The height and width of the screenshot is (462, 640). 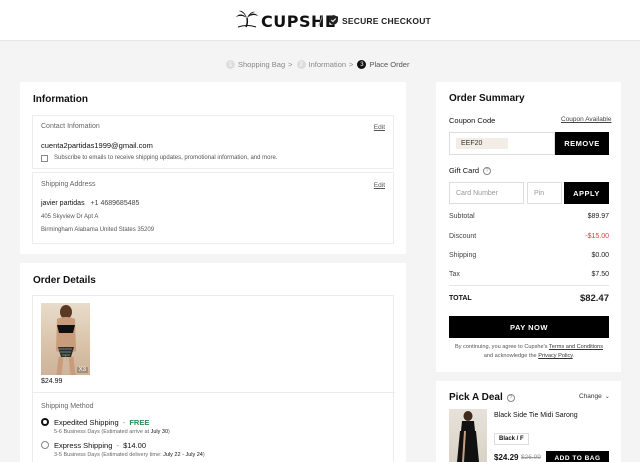 What do you see at coordinates (379, 127) in the screenshot?
I see `edit-contact-link: Edit` at bounding box center [379, 127].